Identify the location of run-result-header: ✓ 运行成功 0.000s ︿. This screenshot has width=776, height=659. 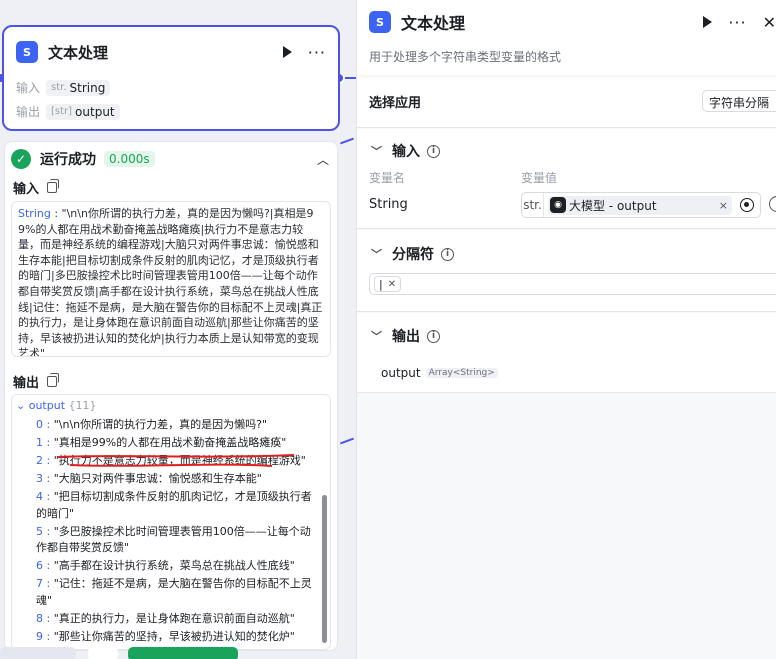
(170, 159).